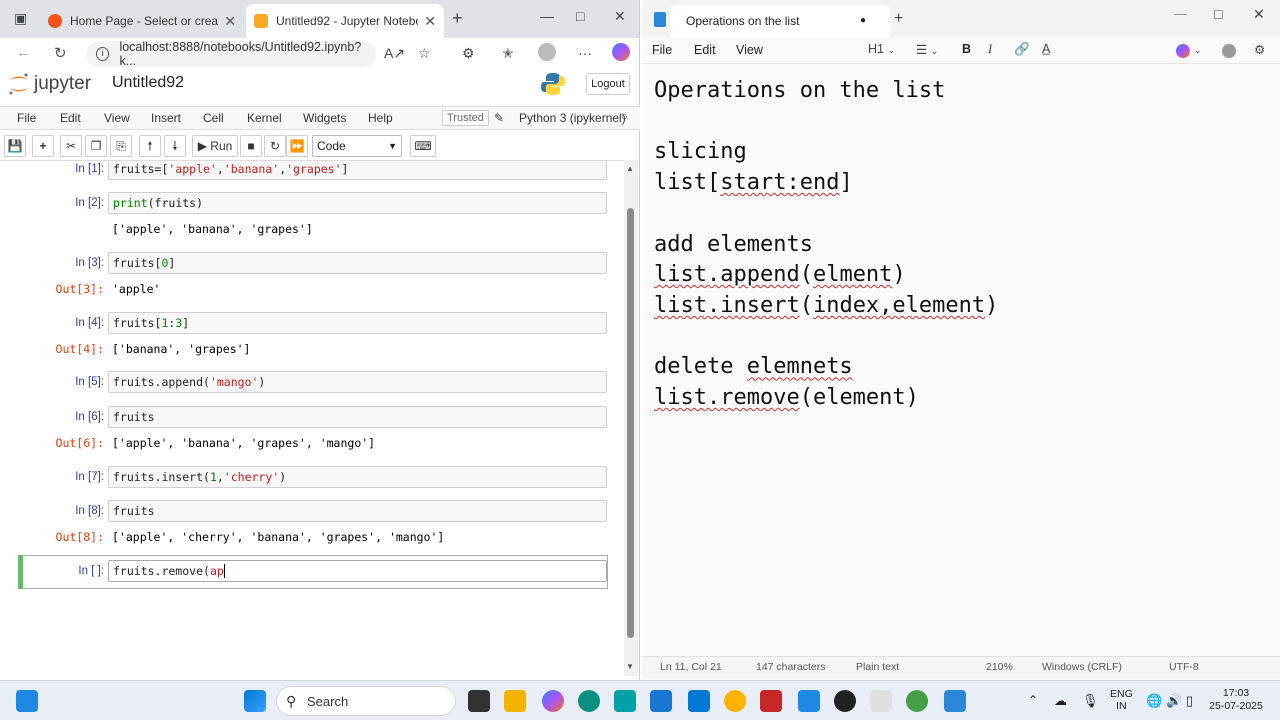  I want to click on start-windows-icon, so click(255, 701).